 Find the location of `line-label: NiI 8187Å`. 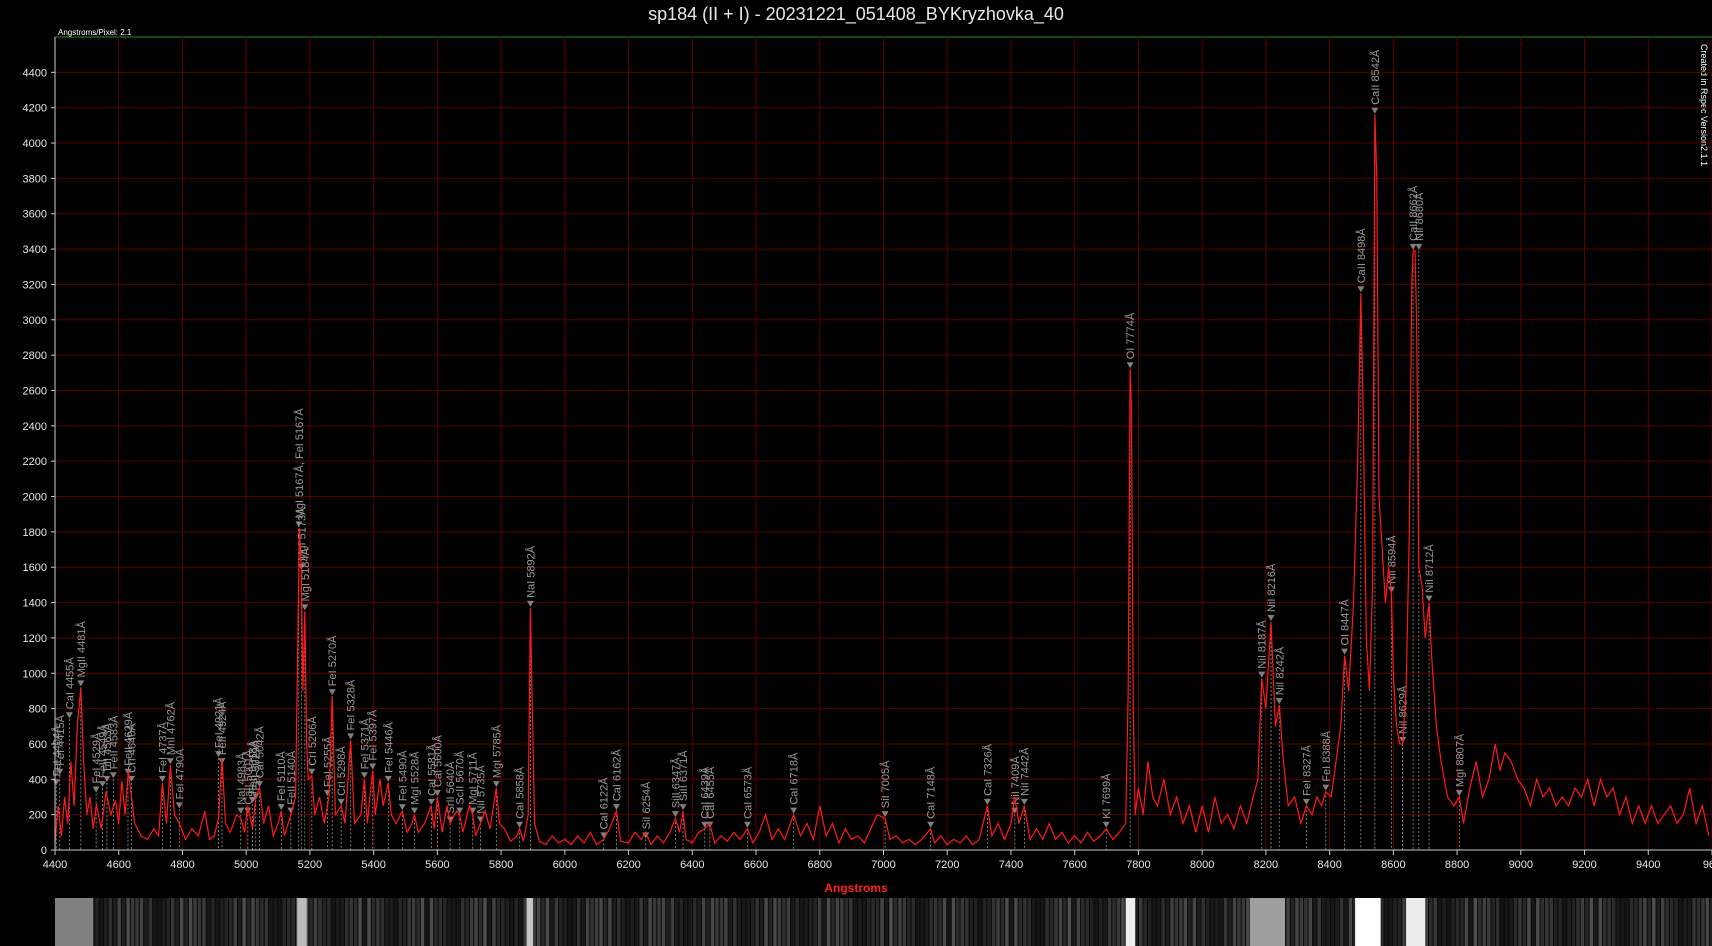

line-label: NiI 8187Å is located at coordinates (1262, 644).